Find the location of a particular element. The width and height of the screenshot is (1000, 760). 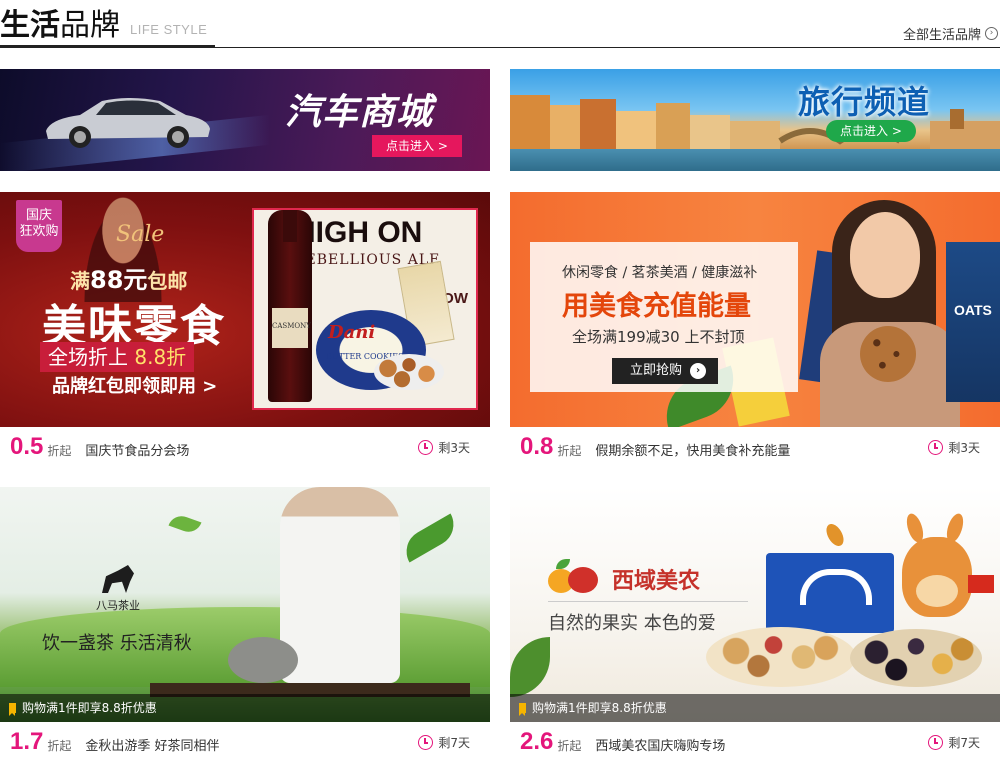

buy-now-label: 立即抢购 is located at coordinates (656, 370).